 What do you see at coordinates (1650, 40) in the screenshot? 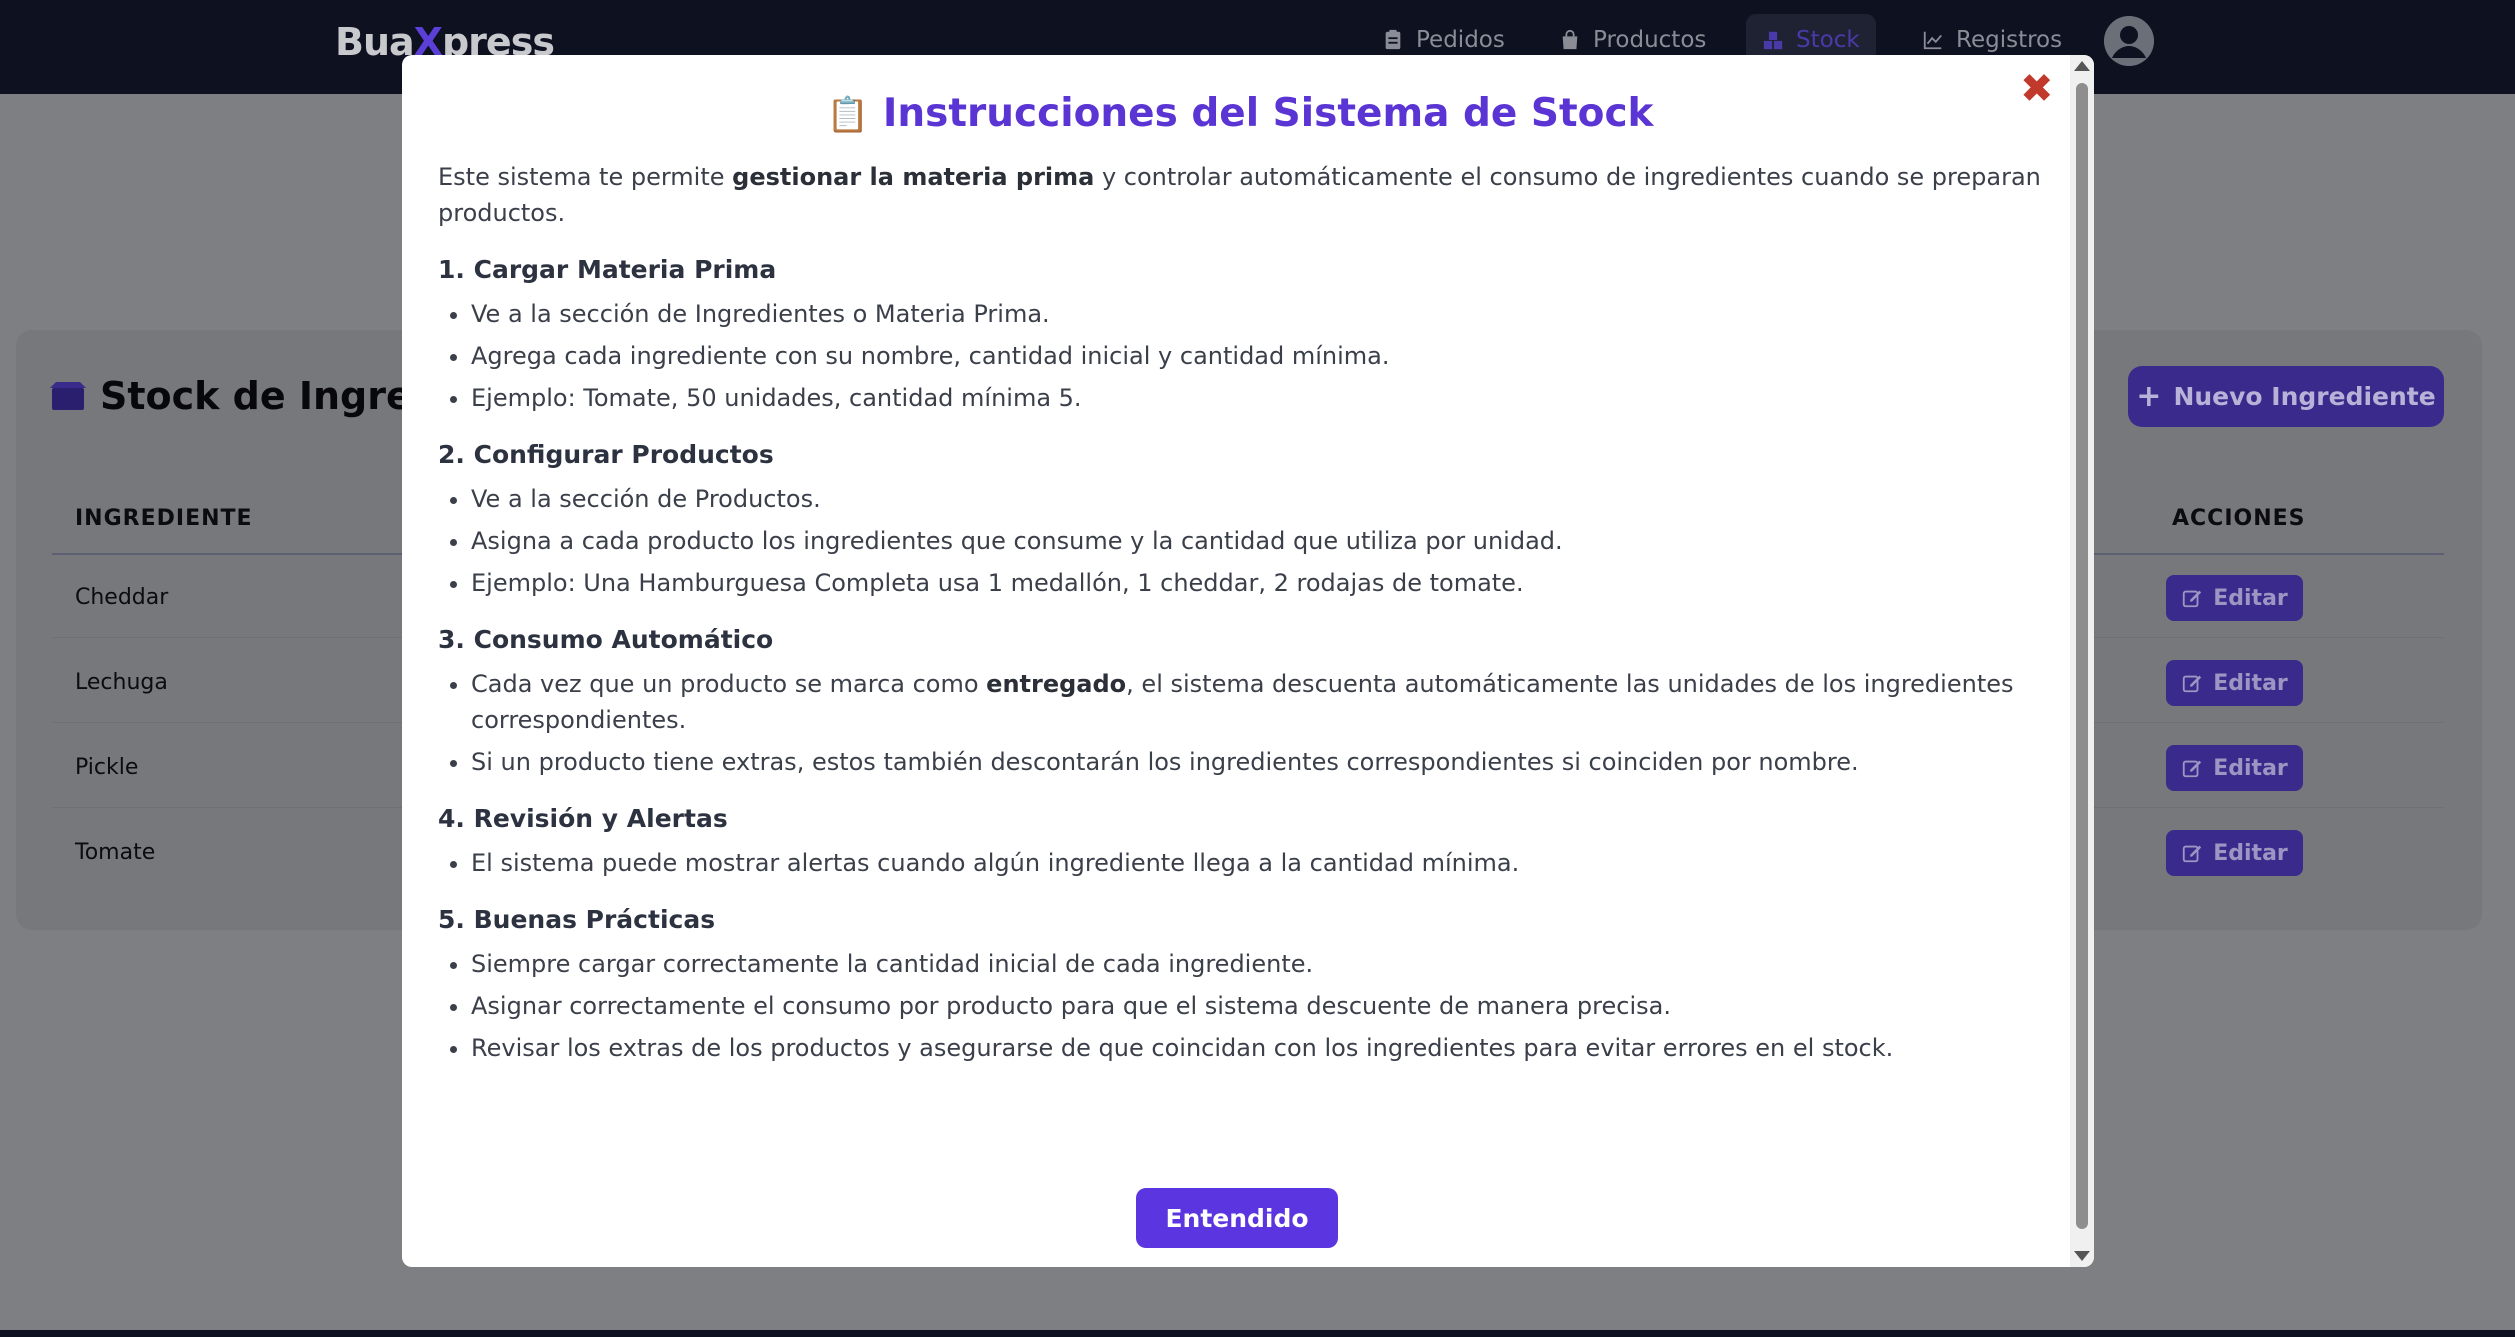
I see `nav-label-productos: Productos` at bounding box center [1650, 40].